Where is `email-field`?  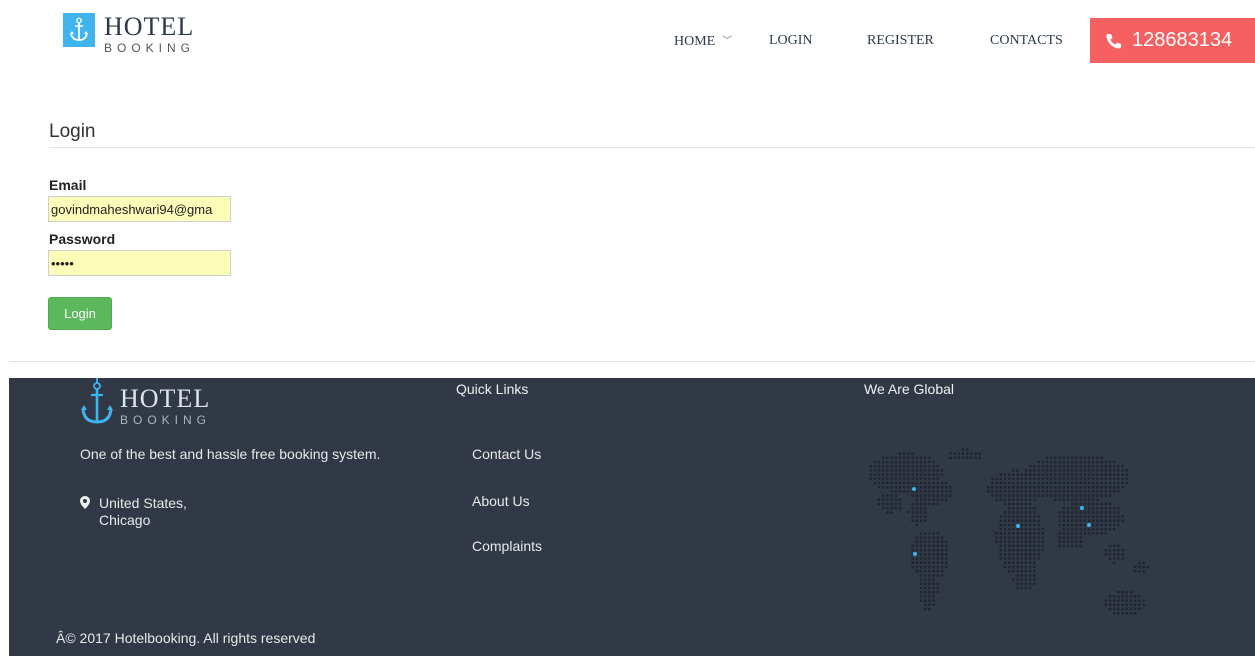 email-field is located at coordinates (139, 209).